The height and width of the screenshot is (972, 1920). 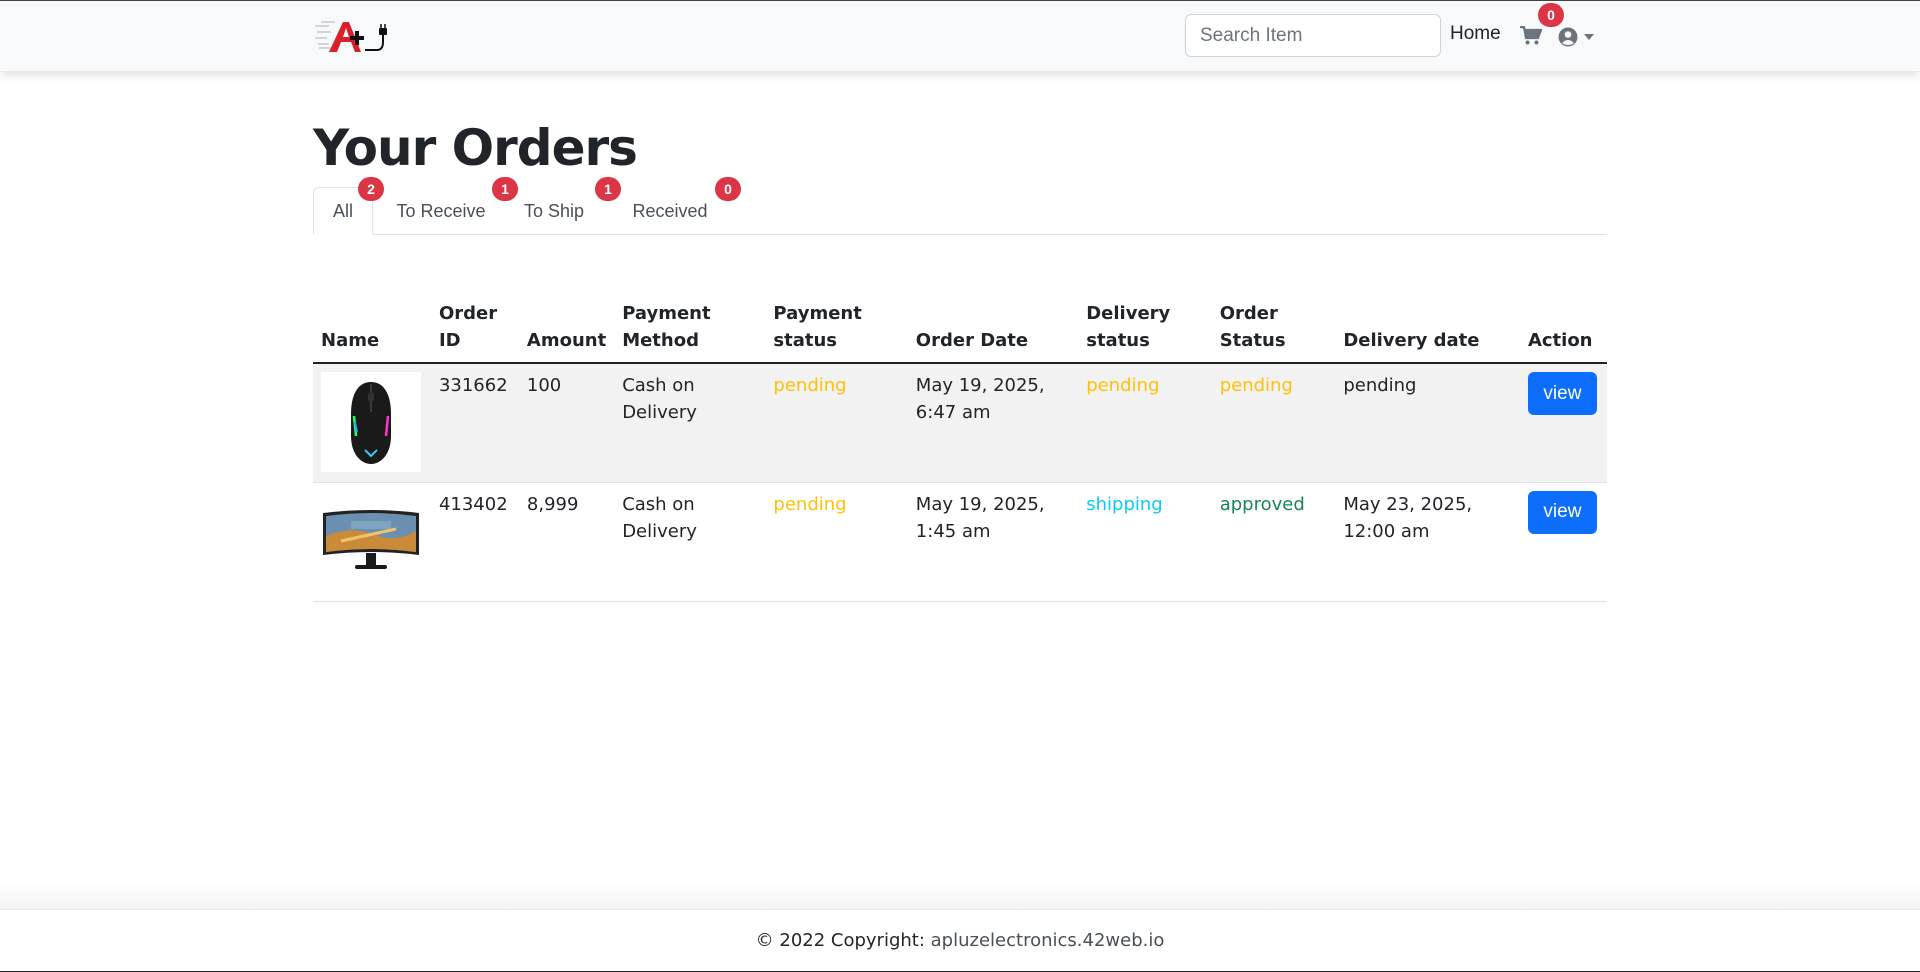 I want to click on tab-to-ship-count-badge: 1, so click(x=608, y=189).